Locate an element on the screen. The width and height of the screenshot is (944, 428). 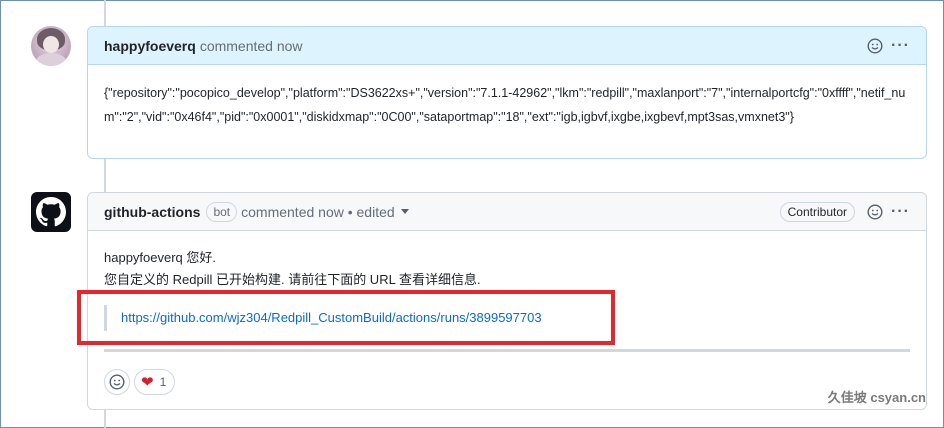
comment-author: happyfoeverq is located at coordinates (150, 46).